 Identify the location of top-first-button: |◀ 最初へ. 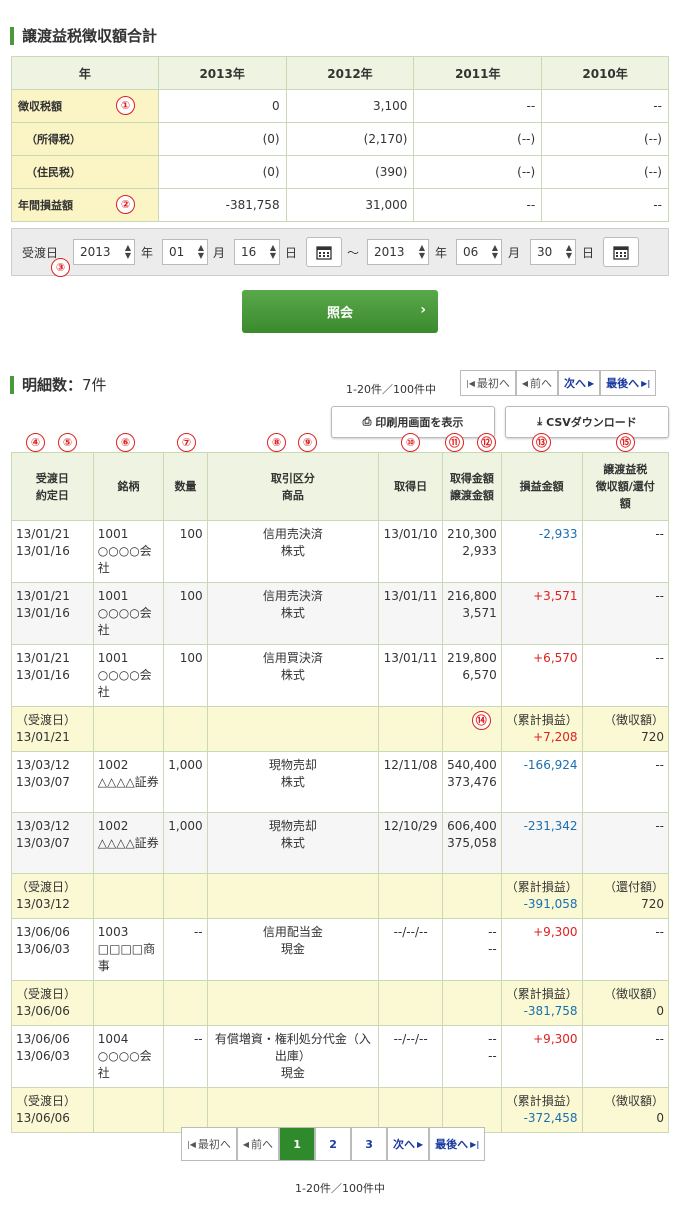
(488, 383).